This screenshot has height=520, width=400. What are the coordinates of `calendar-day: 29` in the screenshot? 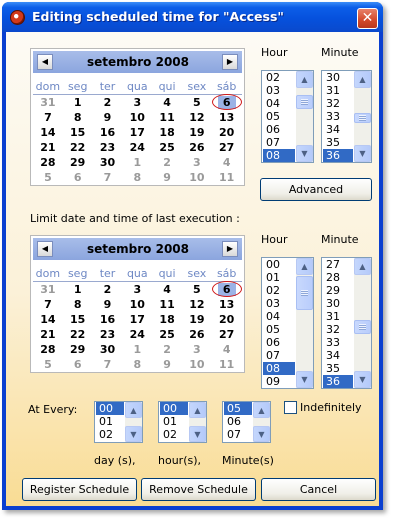 It's located at (78, 162).